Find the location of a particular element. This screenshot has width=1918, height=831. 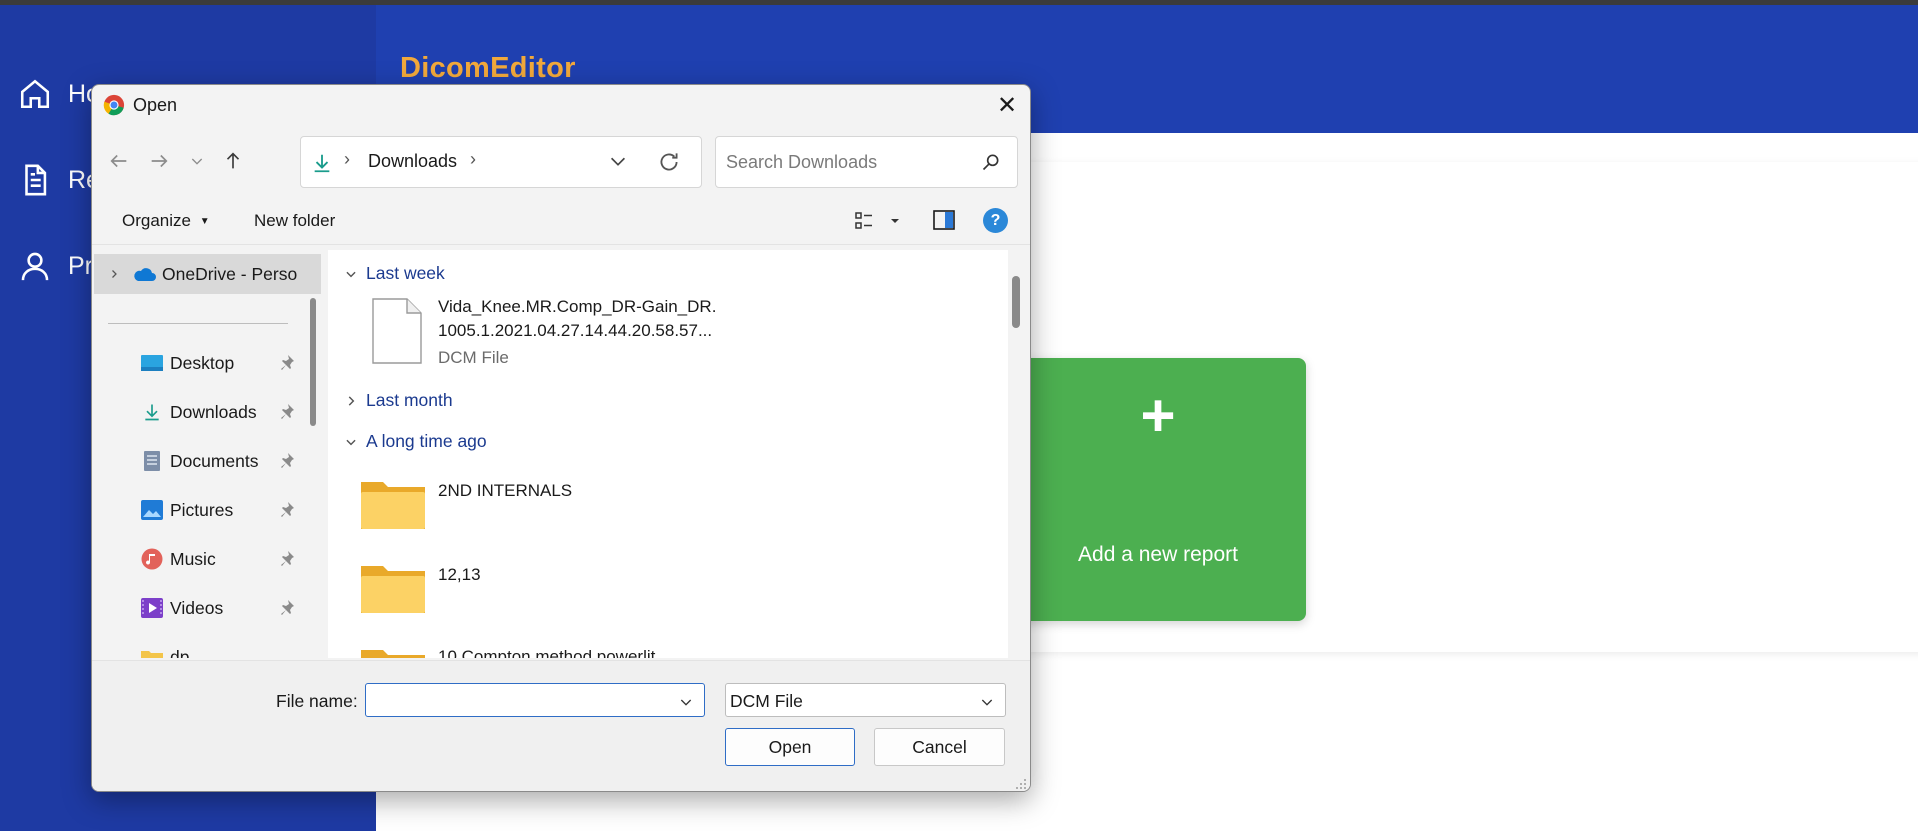

nav-item-documents: Documents is located at coordinates (207, 461).